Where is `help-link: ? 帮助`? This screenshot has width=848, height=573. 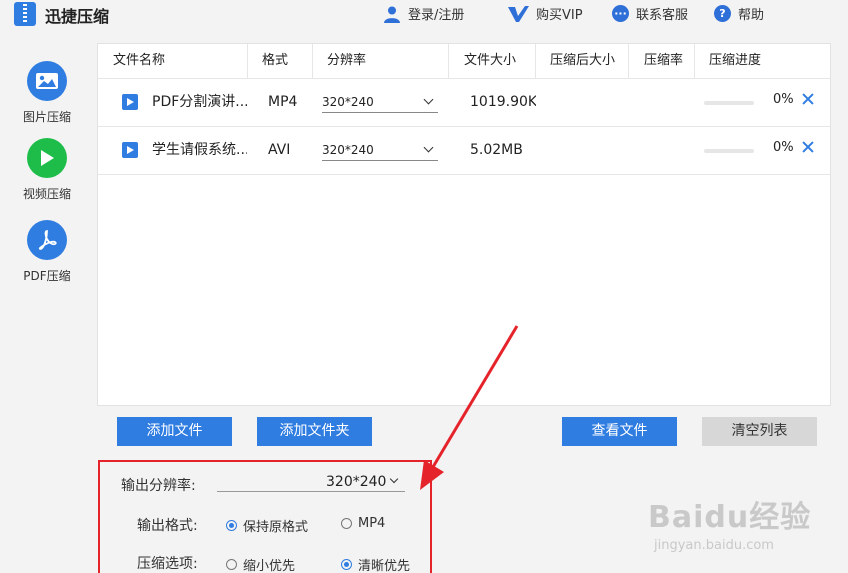
help-link: ? 帮助 is located at coordinates (739, 13).